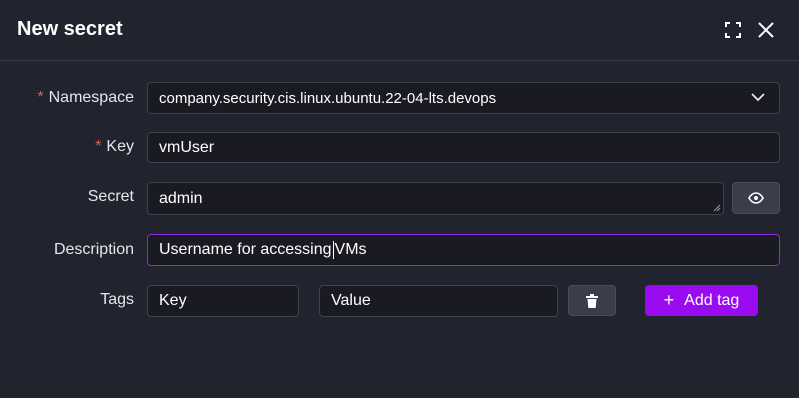  I want to click on expand-icon, so click(733, 30).